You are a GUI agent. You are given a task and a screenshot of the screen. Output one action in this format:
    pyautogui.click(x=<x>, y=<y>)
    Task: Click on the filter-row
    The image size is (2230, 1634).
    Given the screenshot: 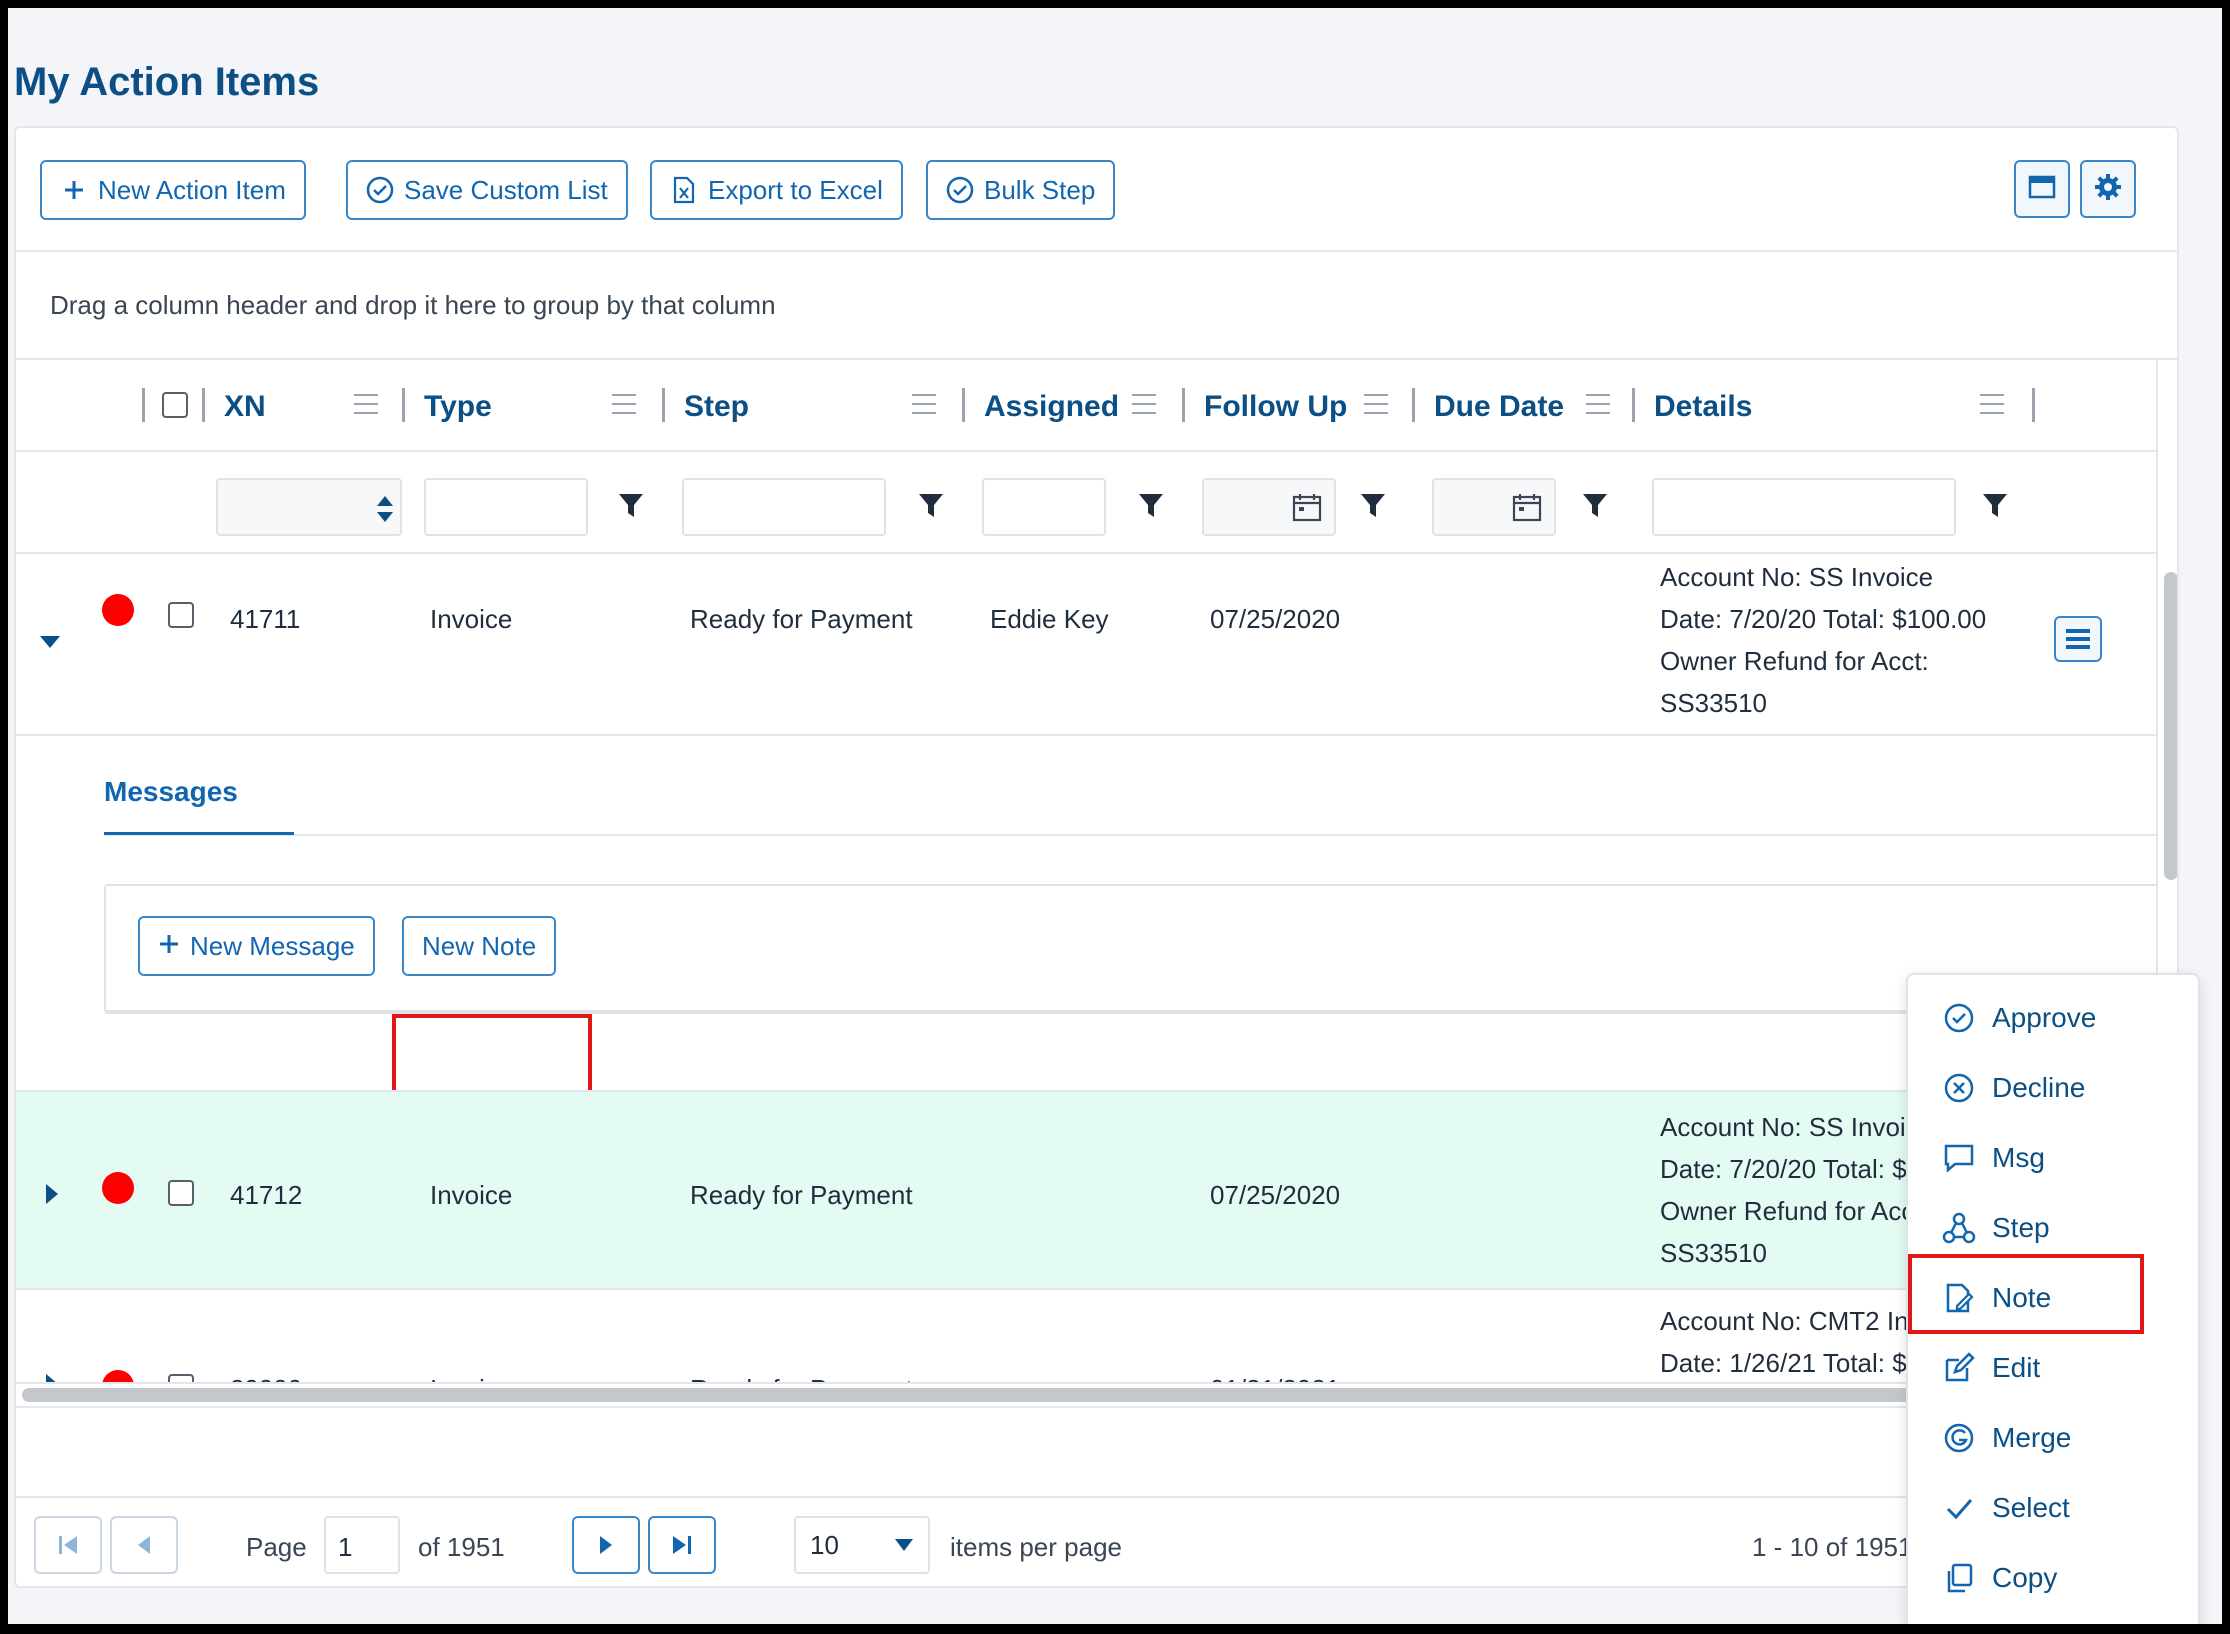 What is the action you would take?
    pyautogui.click(x=1086, y=503)
    